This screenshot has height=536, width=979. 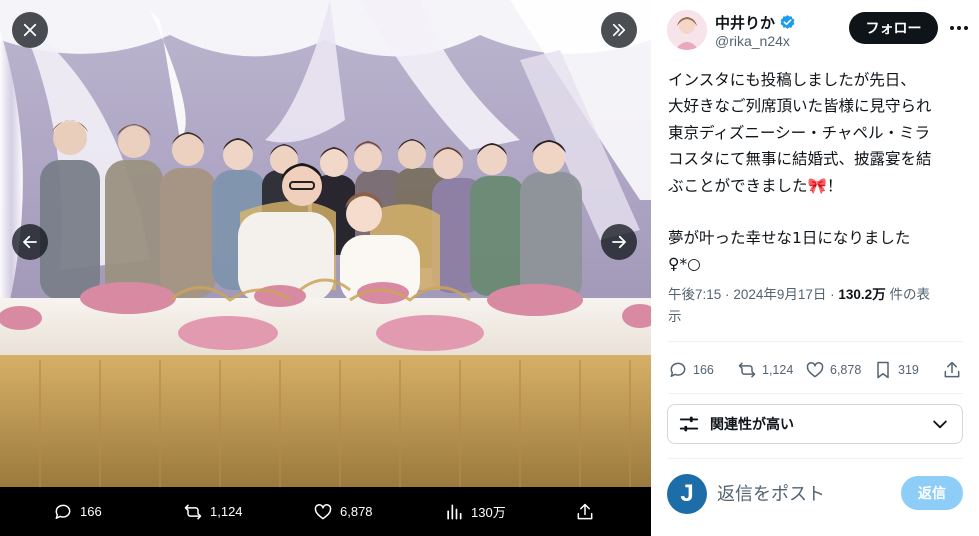 I want to click on author-display-name: 中井りか, so click(x=745, y=22).